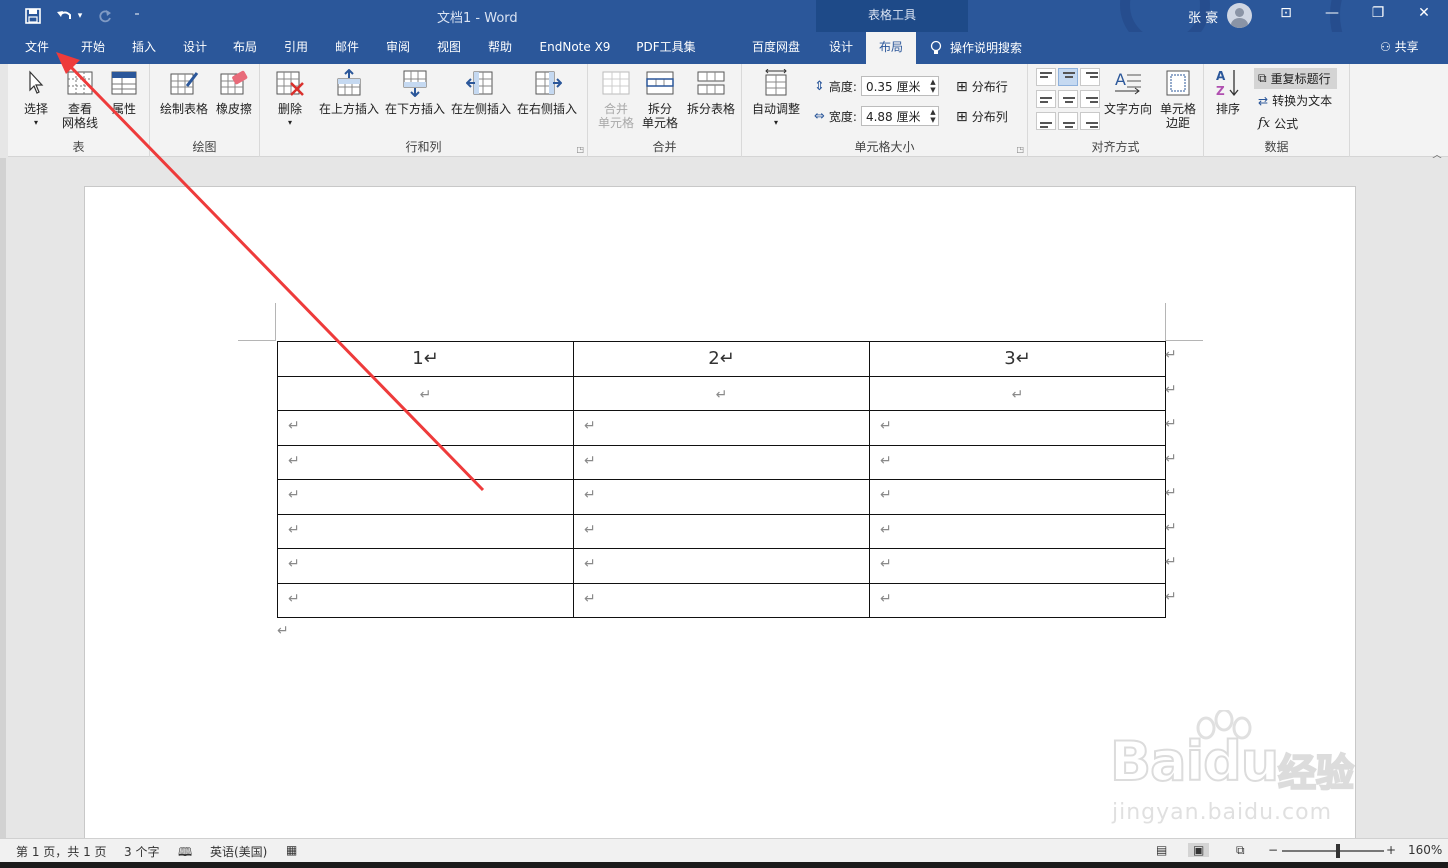 Image resolution: width=1448 pixels, height=868 pixels. Describe the element at coordinates (575, 48) in the screenshot. I see `tab-endnote: EndNote X9` at that location.